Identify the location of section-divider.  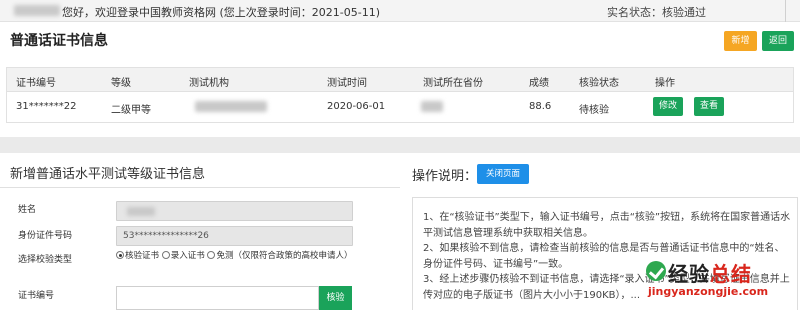
(400, 145).